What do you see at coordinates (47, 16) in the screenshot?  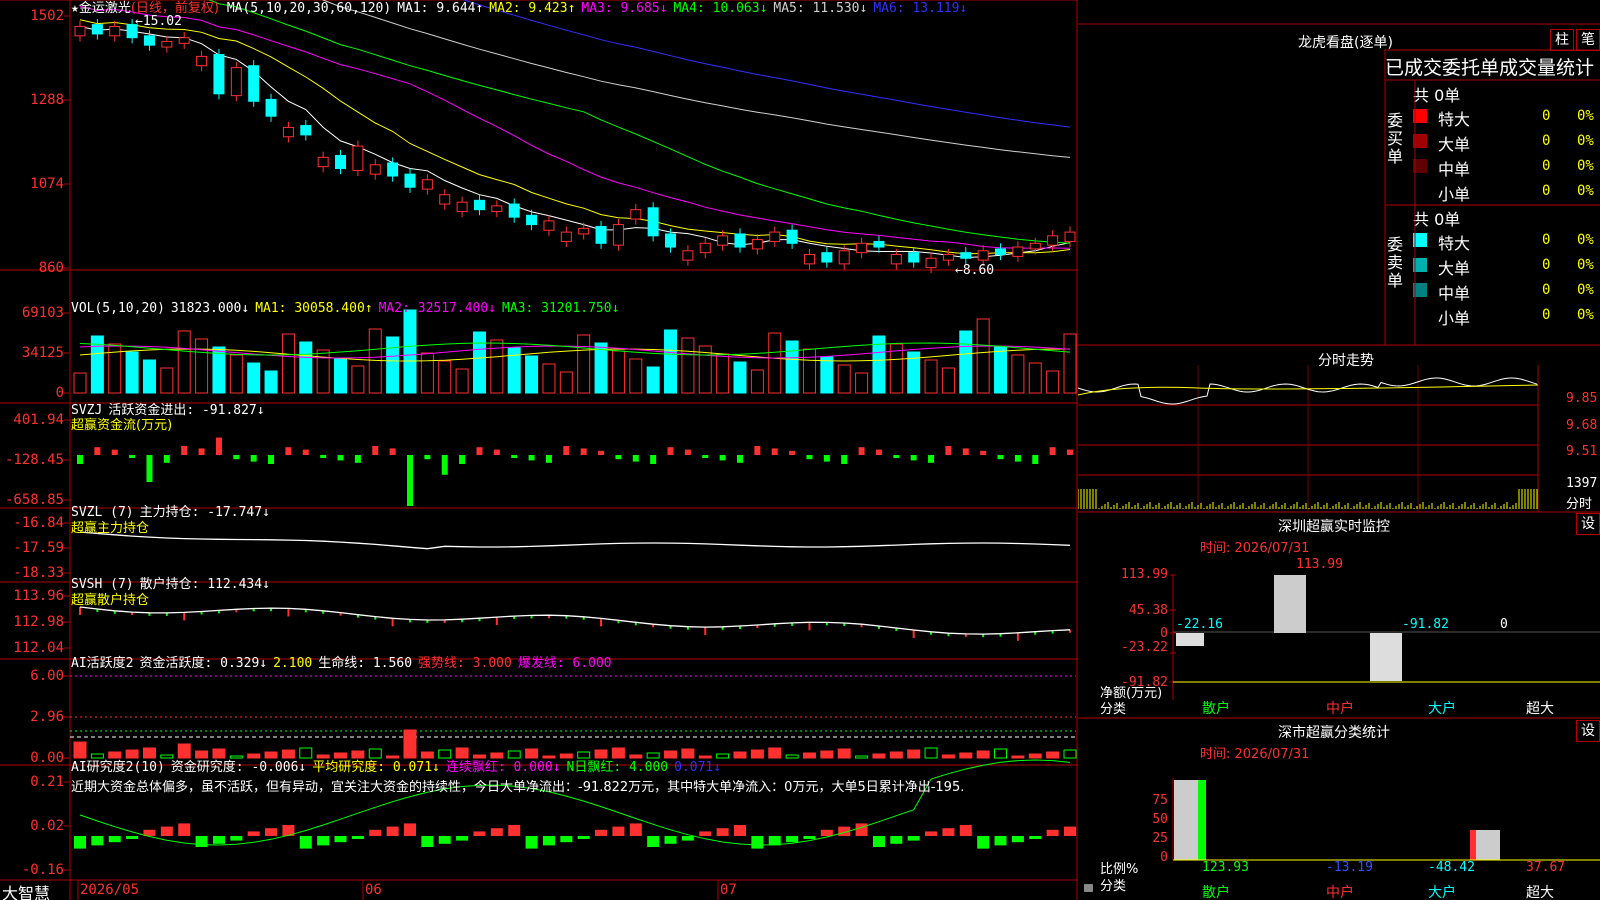 I see `y-tick-label: 1502` at bounding box center [47, 16].